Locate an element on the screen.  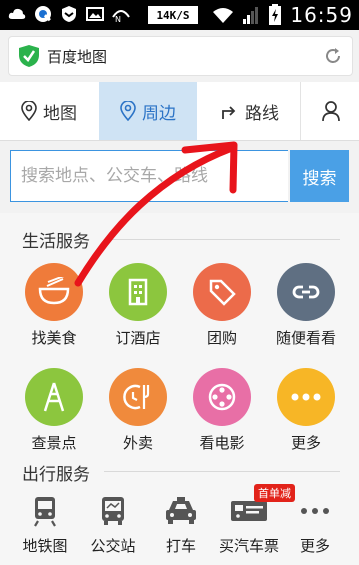
service-food: 找美食 is located at coordinates (54, 305).